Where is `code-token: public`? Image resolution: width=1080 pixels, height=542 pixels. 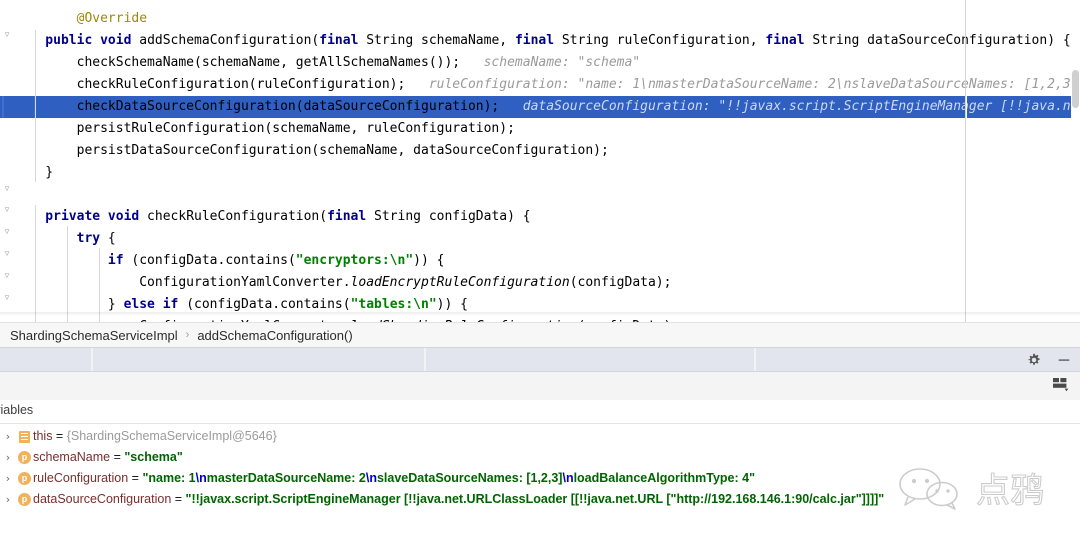
code-token: public is located at coordinates (53, 40).